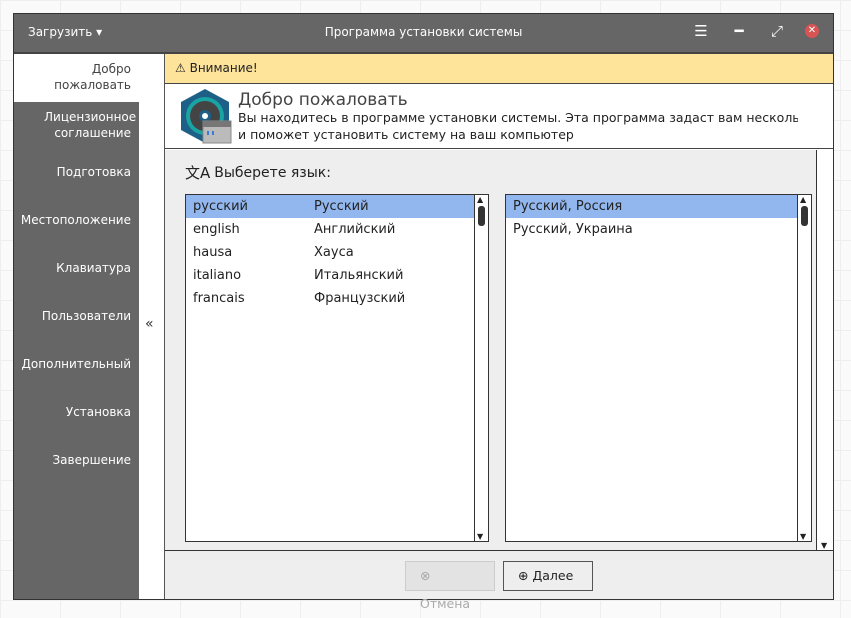 This screenshot has height=618, width=851. What do you see at coordinates (76, 462) in the screenshot?
I see `sidebar-item-finish: Завершение` at bounding box center [76, 462].